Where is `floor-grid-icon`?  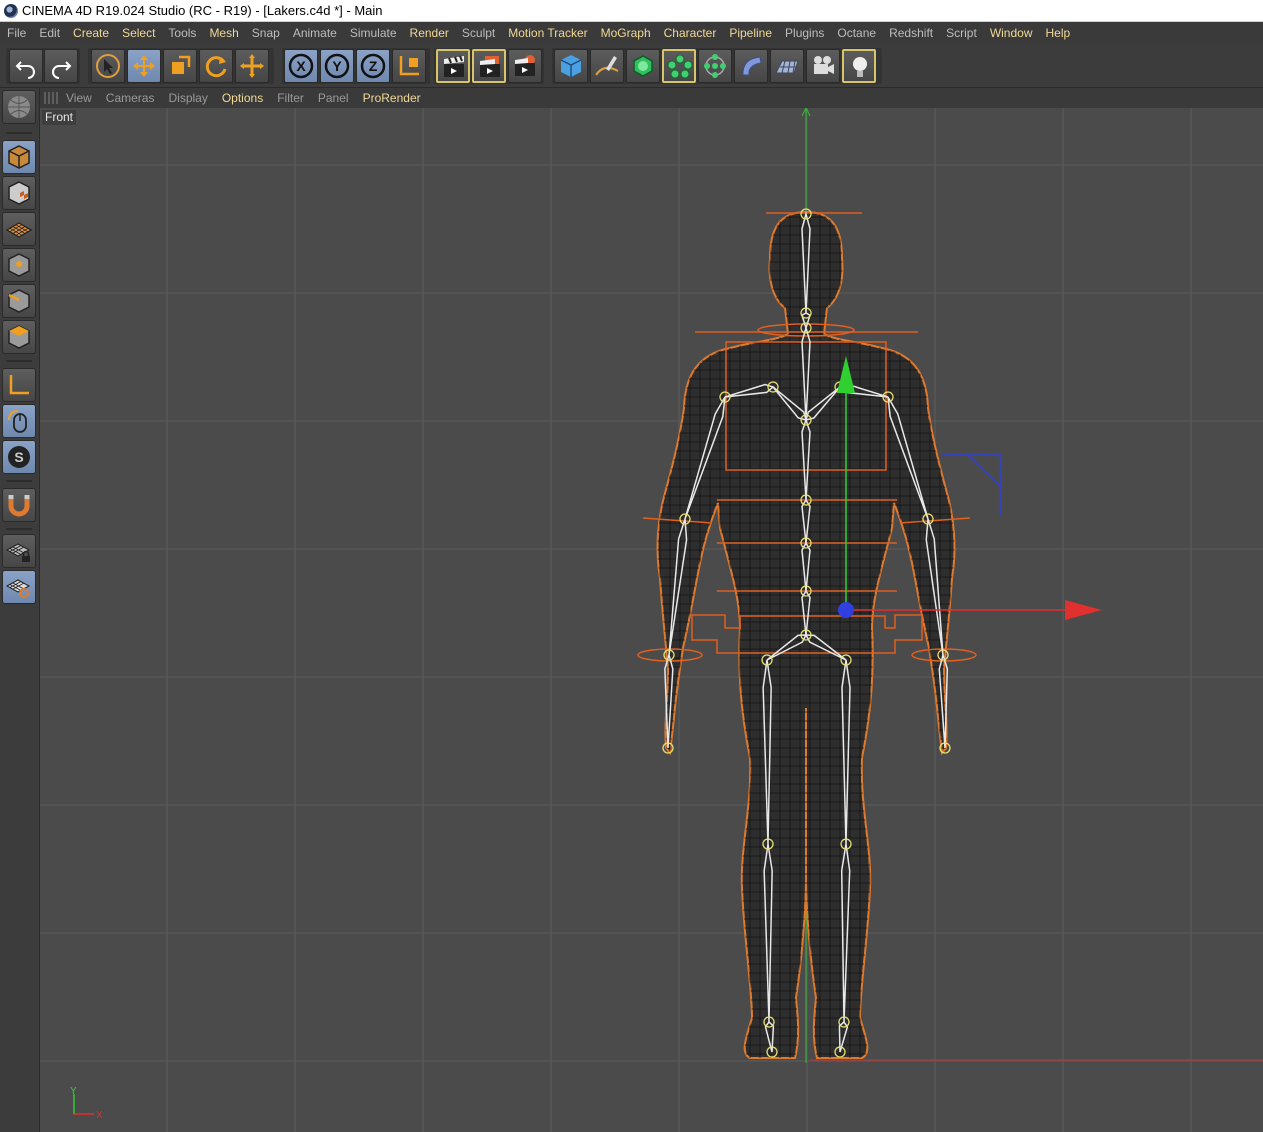 floor-grid-icon is located at coordinates (787, 67).